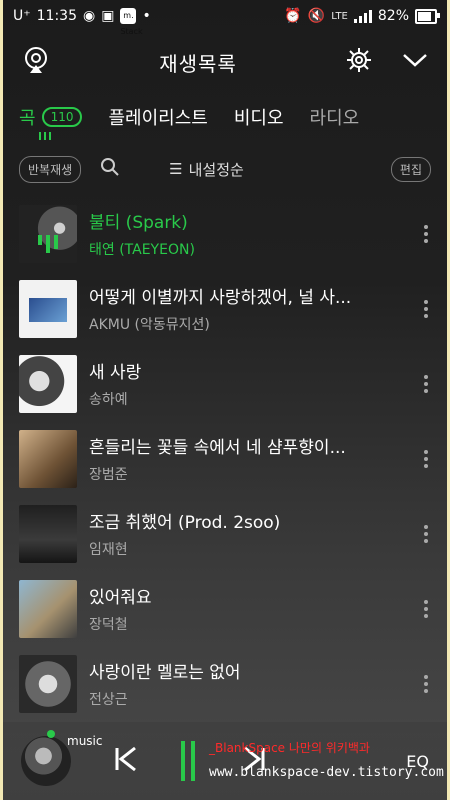 This screenshot has height=800, width=450. Describe the element at coordinates (393, 16) in the screenshot. I see `battery-label: 82%` at that location.